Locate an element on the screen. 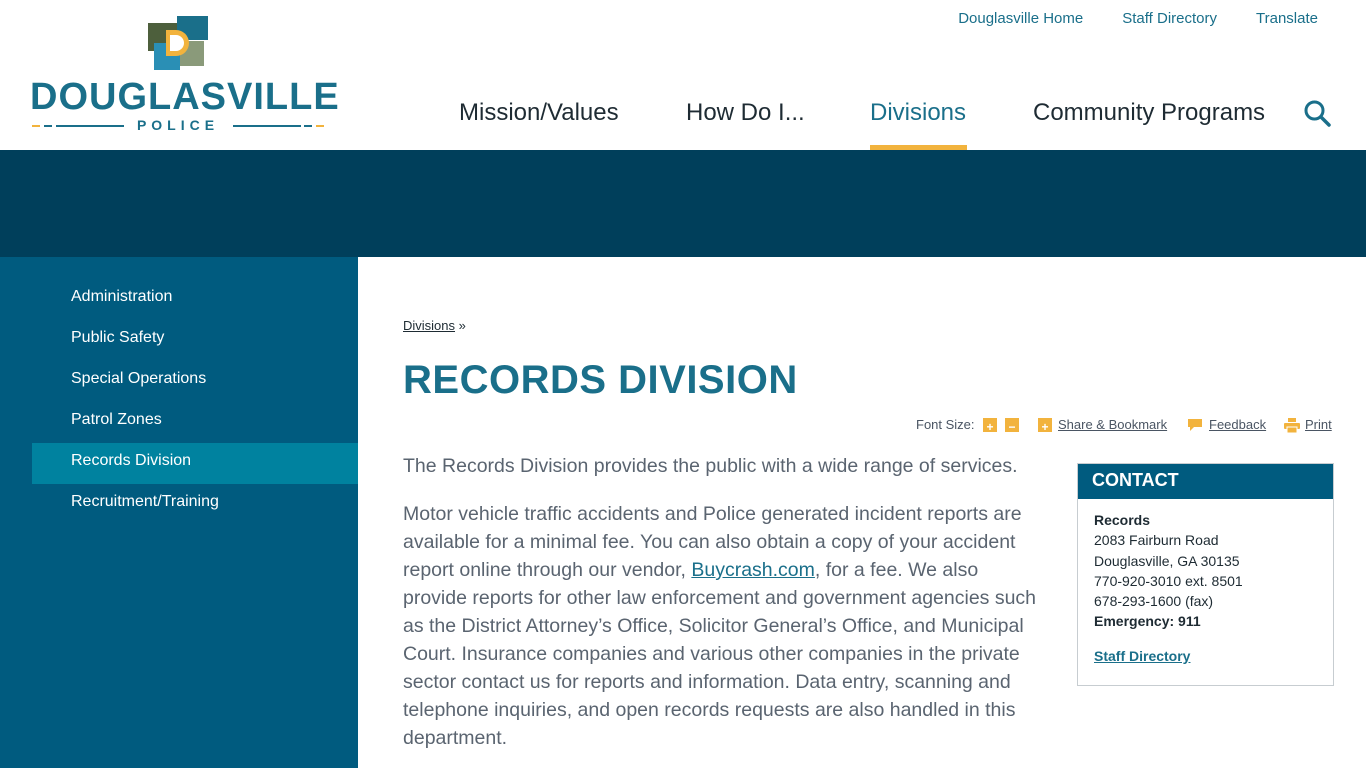  breadcrumb: Divisions » is located at coordinates (434, 325).